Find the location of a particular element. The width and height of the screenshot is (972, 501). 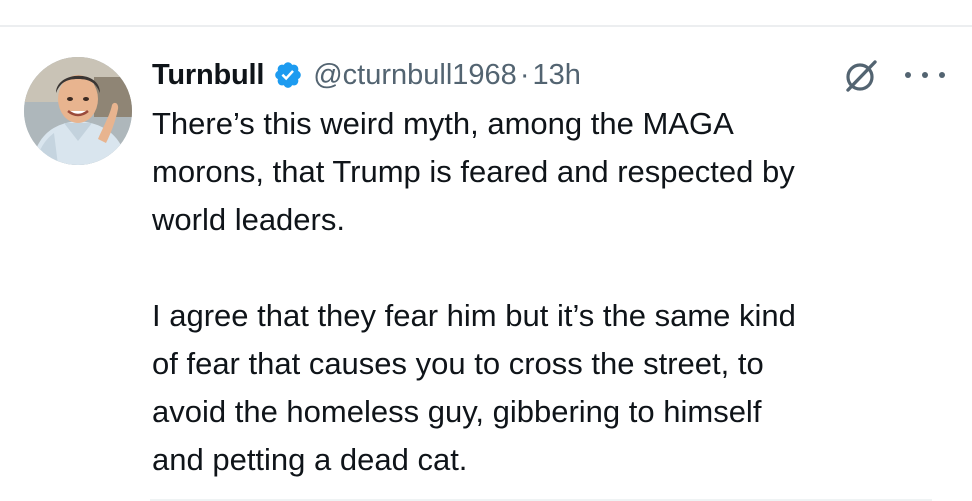

more-options-icon is located at coordinates (925, 75).